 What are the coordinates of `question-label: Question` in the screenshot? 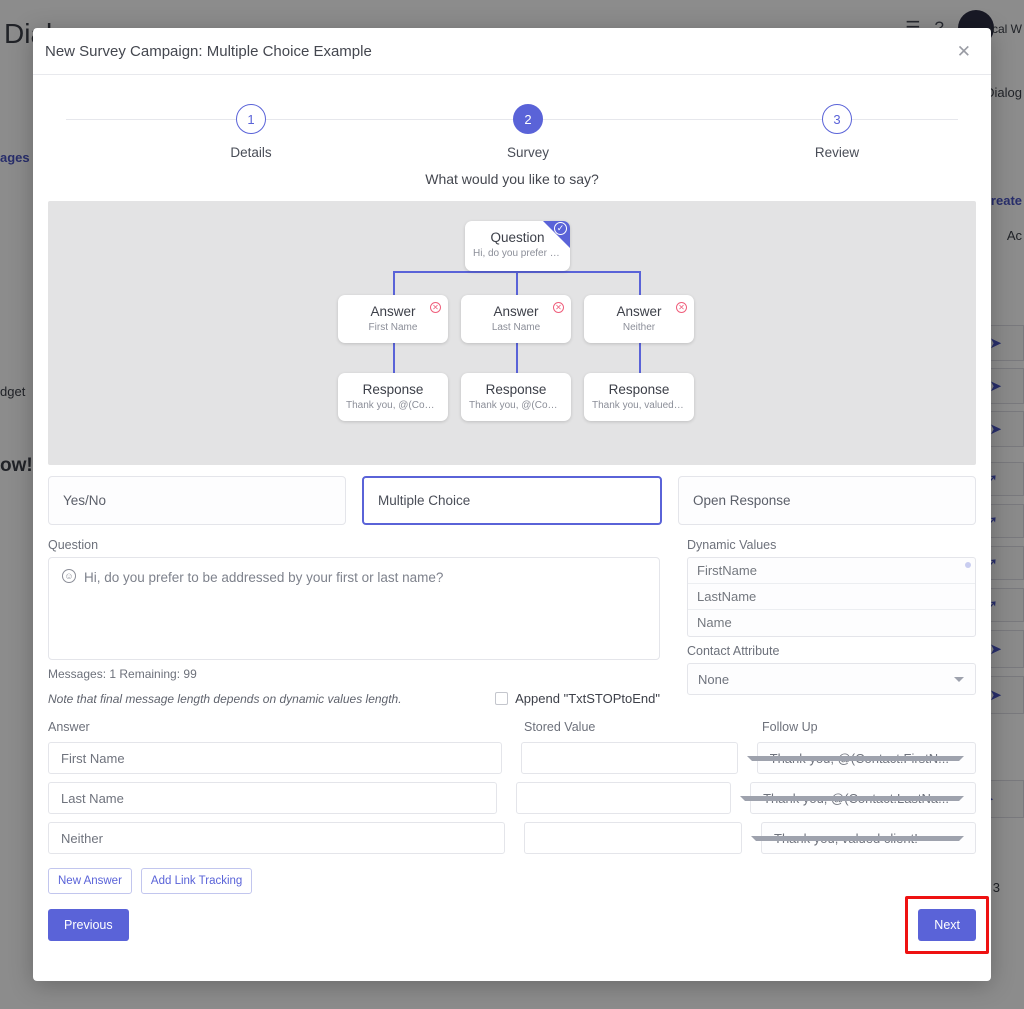 It's located at (73, 545).